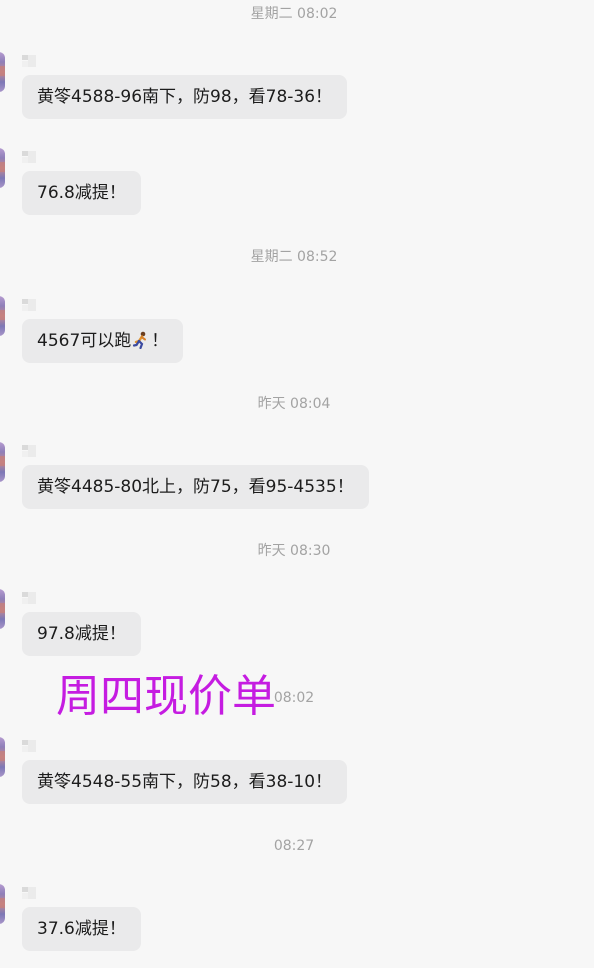 Image resolution: width=594 pixels, height=968 pixels. Describe the element at coordinates (294, 551) in the screenshot. I see `timestamp: 昨天 08:30` at that location.